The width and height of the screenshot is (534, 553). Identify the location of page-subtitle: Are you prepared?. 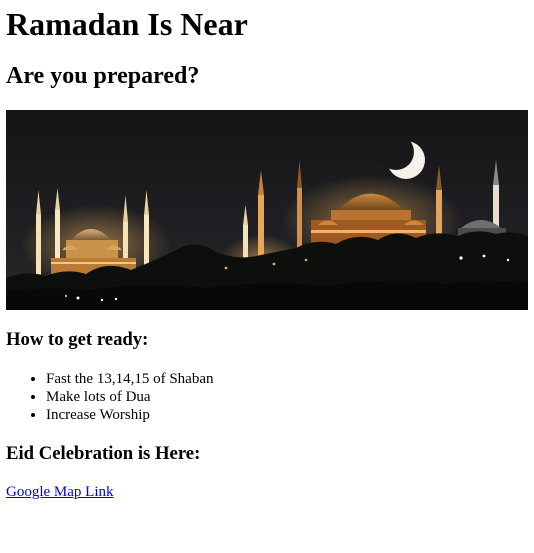
(103, 76).